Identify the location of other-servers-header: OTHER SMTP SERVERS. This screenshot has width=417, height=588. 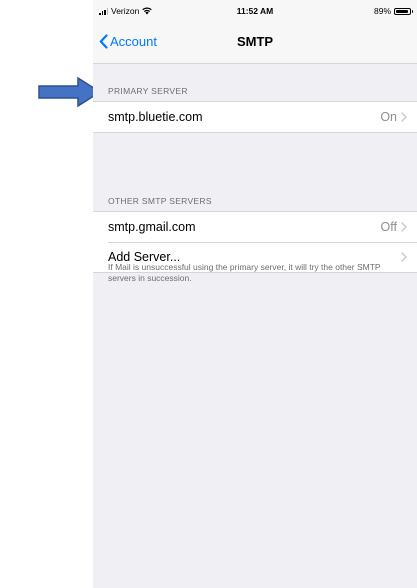
(160, 201).